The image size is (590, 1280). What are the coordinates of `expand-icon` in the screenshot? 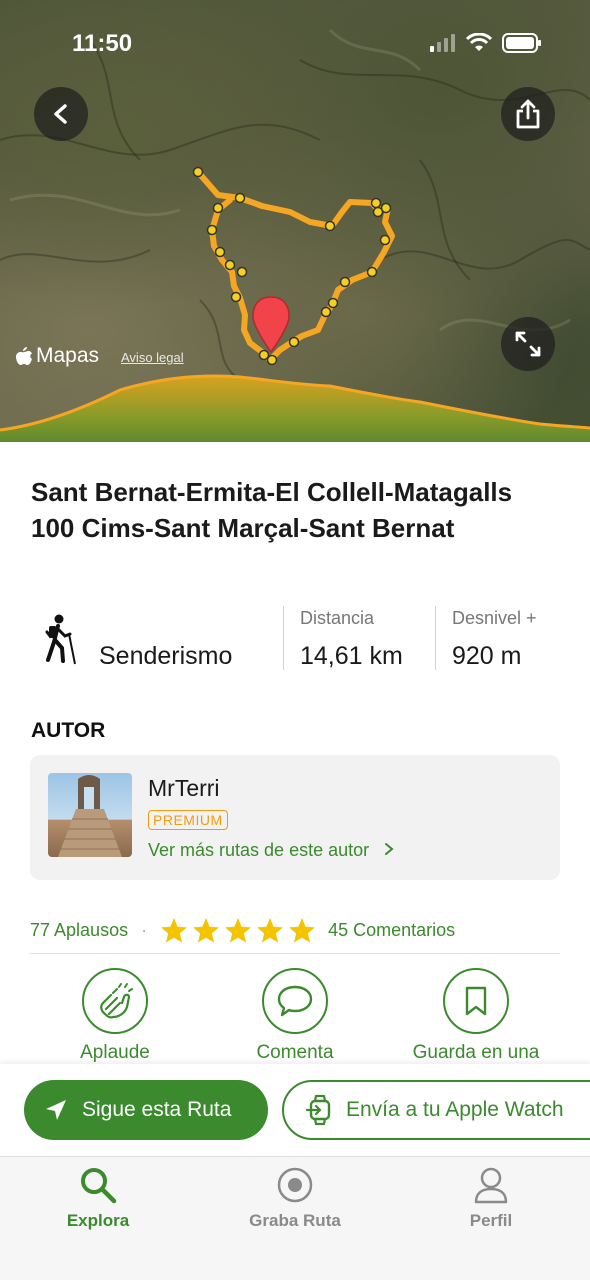 It's located at (528, 344).